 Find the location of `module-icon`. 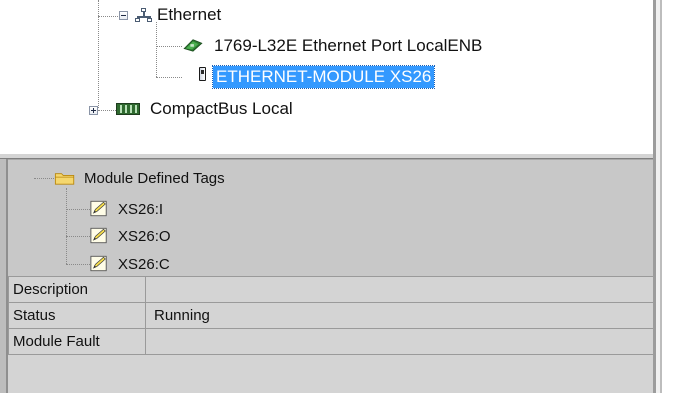

module-icon is located at coordinates (202, 74).